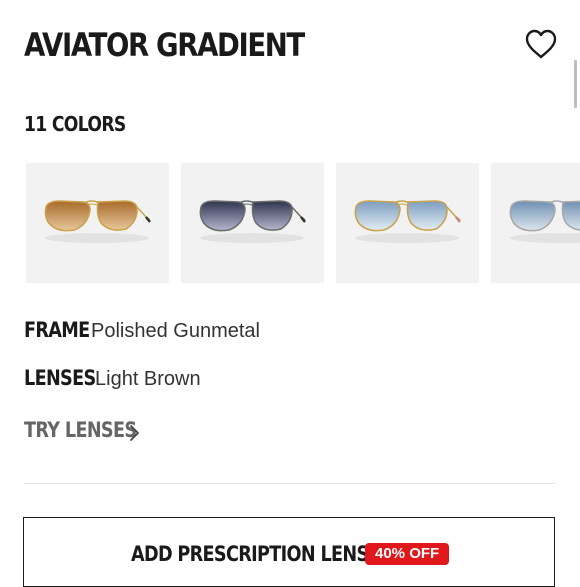 The image size is (580, 587). What do you see at coordinates (75, 124) in the screenshot?
I see `colors-count: 11 COLORS` at bounding box center [75, 124].